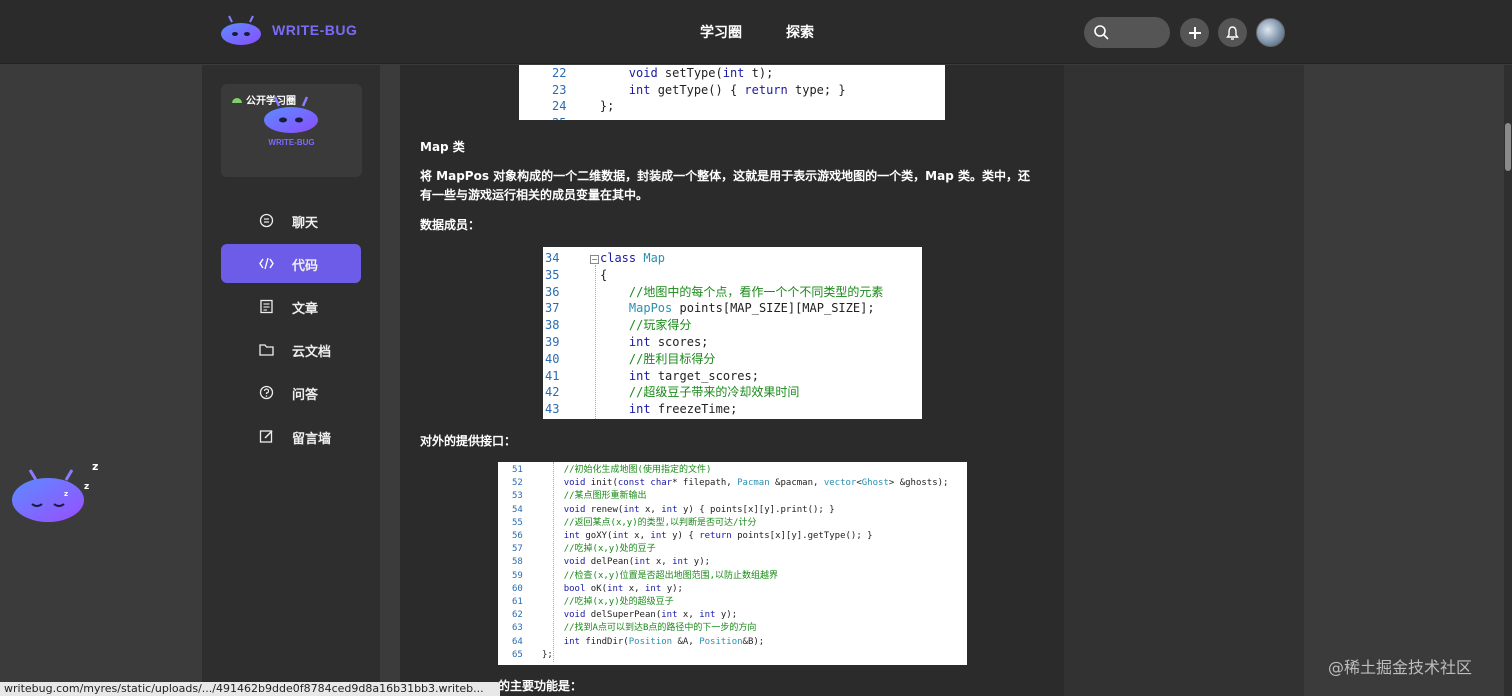 This screenshot has width=1512, height=696. What do you see at coordinates (1184, 380) in the screenshot?
I see `right-panel` at bounding box center [1184, 380].